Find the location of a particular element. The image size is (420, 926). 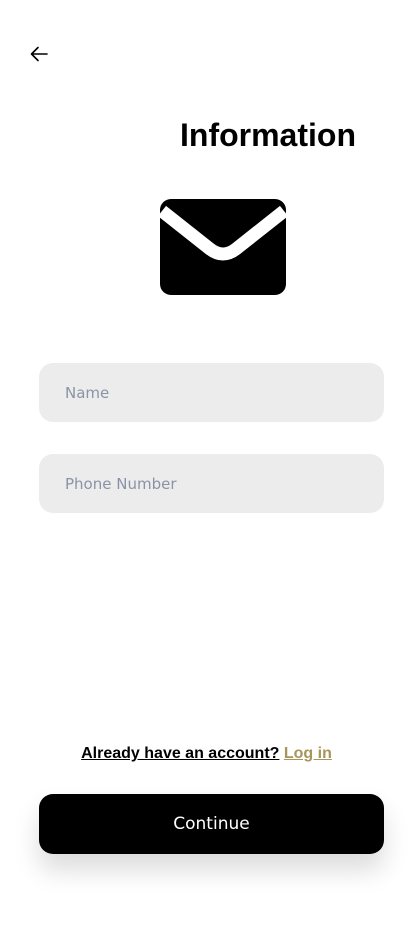

login-link: Log in is located at coordinates (308, 753).